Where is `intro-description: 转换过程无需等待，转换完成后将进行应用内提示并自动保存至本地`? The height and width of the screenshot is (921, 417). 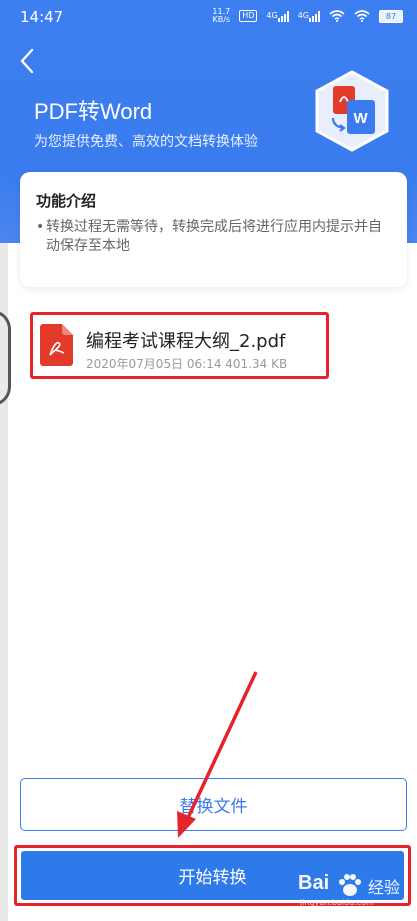
intro-description: 转换过程无需等待，转换完成后将进行应用内提示并自动保存至本地 is located at coordinates (214, 236).